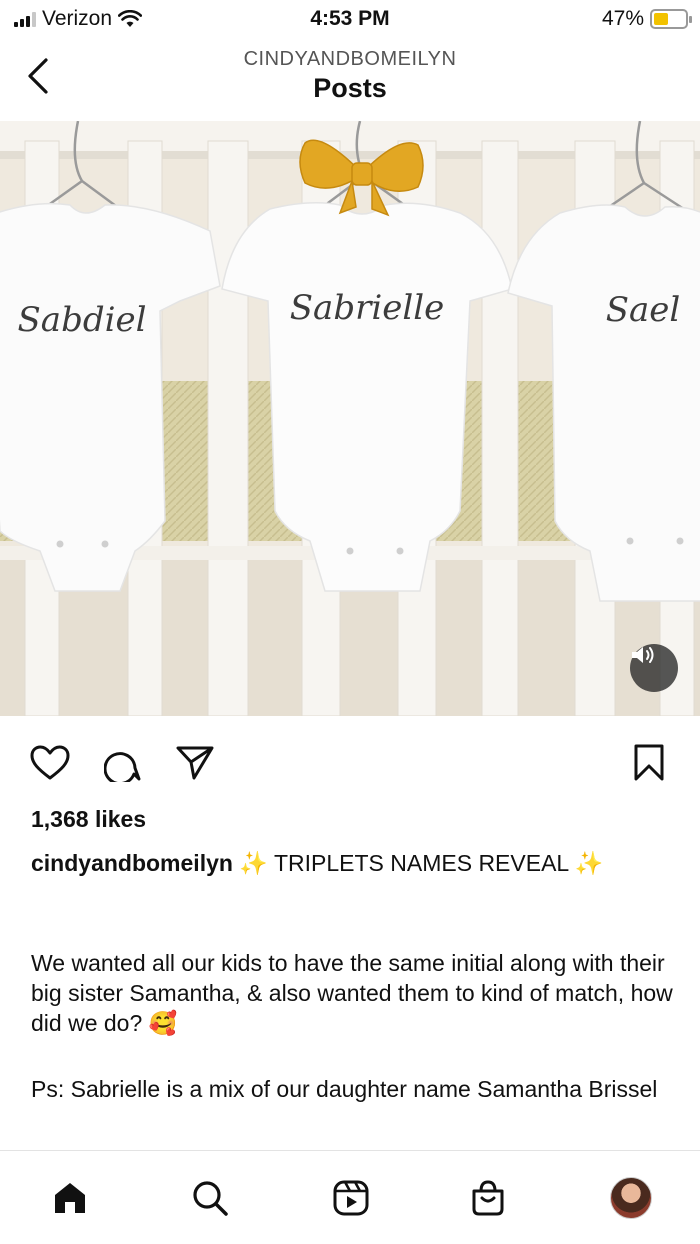 The width and height of the screenshot is (700, 1244). Describe the element at coordinates (649, 763) in the screenshot. I see `bookmark-icon` at that location.